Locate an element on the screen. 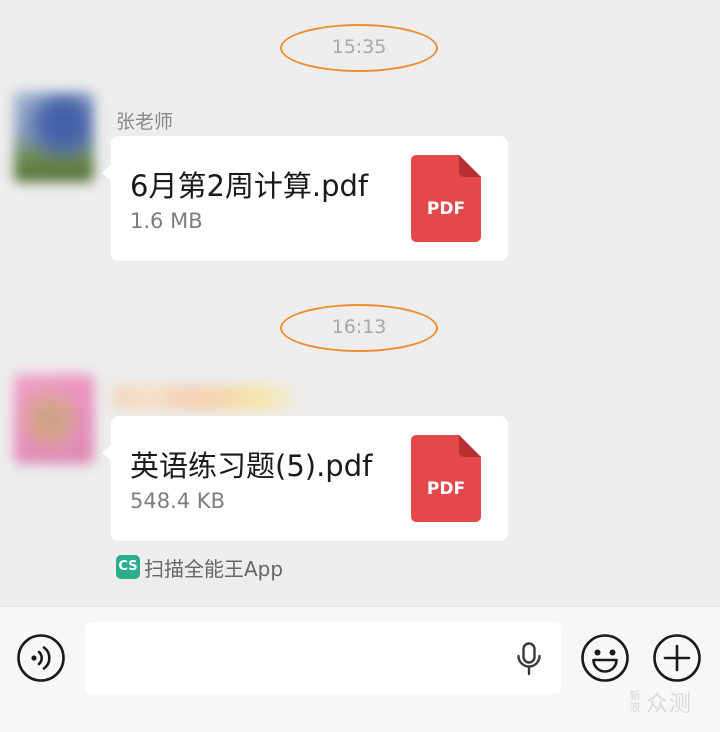 This screenshot has width=720, height=732. emoji-icon is located at coordinates (605, 658).